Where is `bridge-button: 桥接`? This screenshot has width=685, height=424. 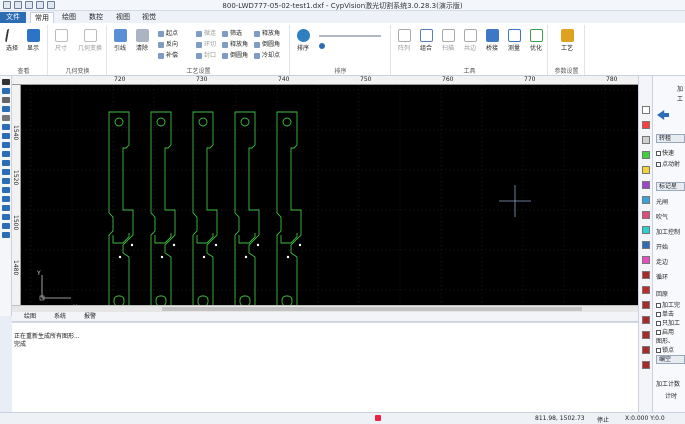
bridge-button: 桥接 is located at coordinates (492, 39).